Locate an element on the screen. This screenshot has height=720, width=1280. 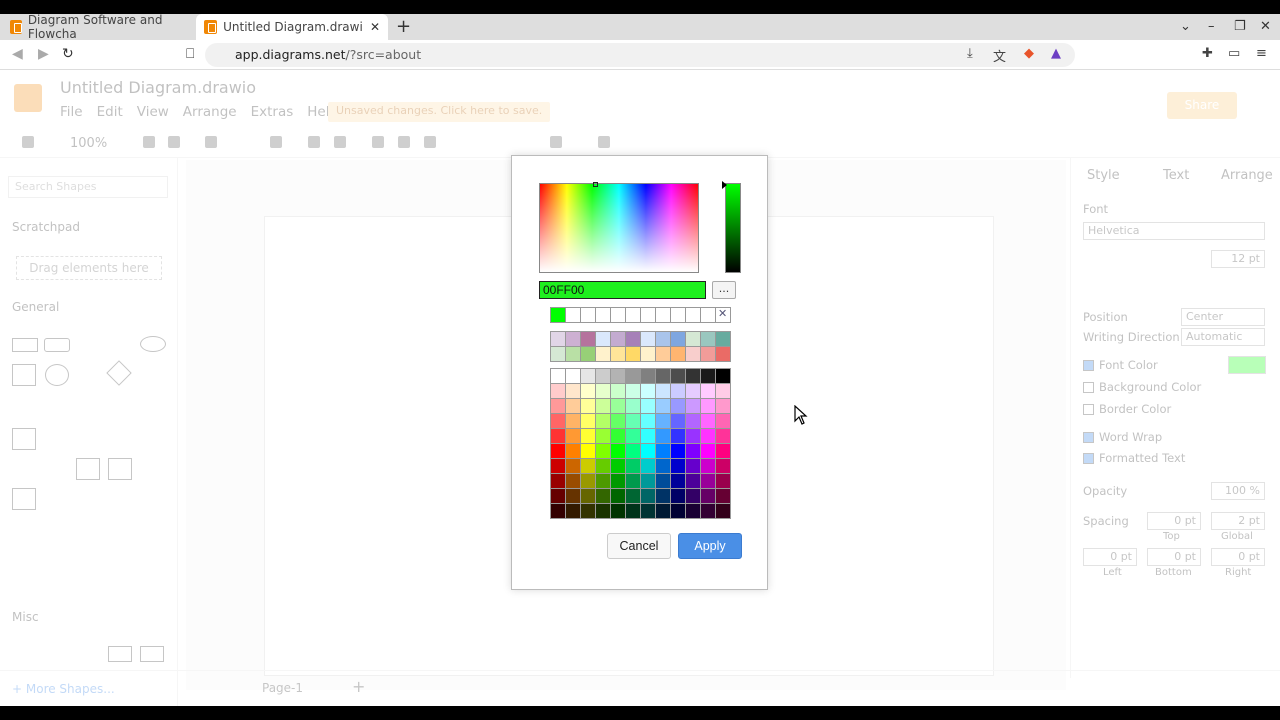
rectangle-shape is located at coordinates (25, 345).